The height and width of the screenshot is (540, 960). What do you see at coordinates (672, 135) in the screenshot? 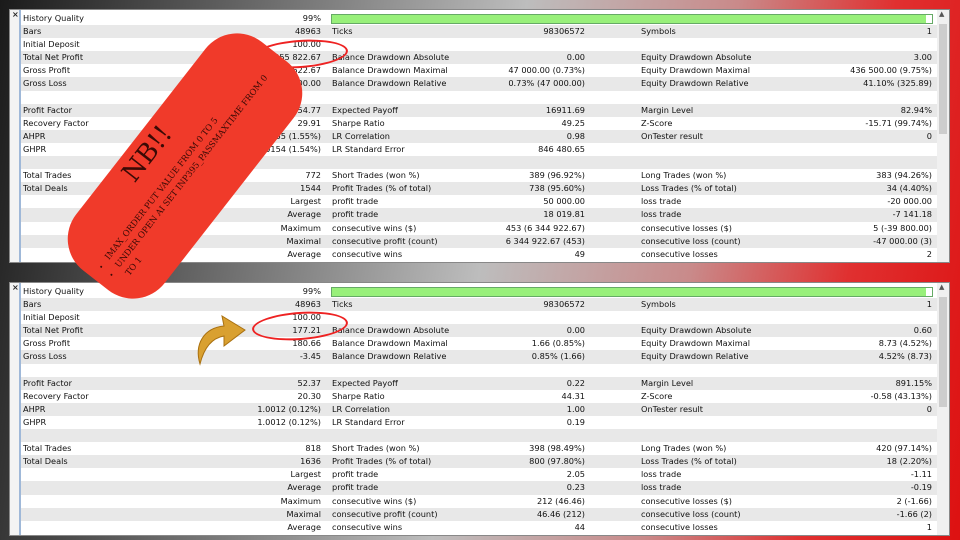
I see `metric-label: OnTester result` at bounding box center [672, 135].